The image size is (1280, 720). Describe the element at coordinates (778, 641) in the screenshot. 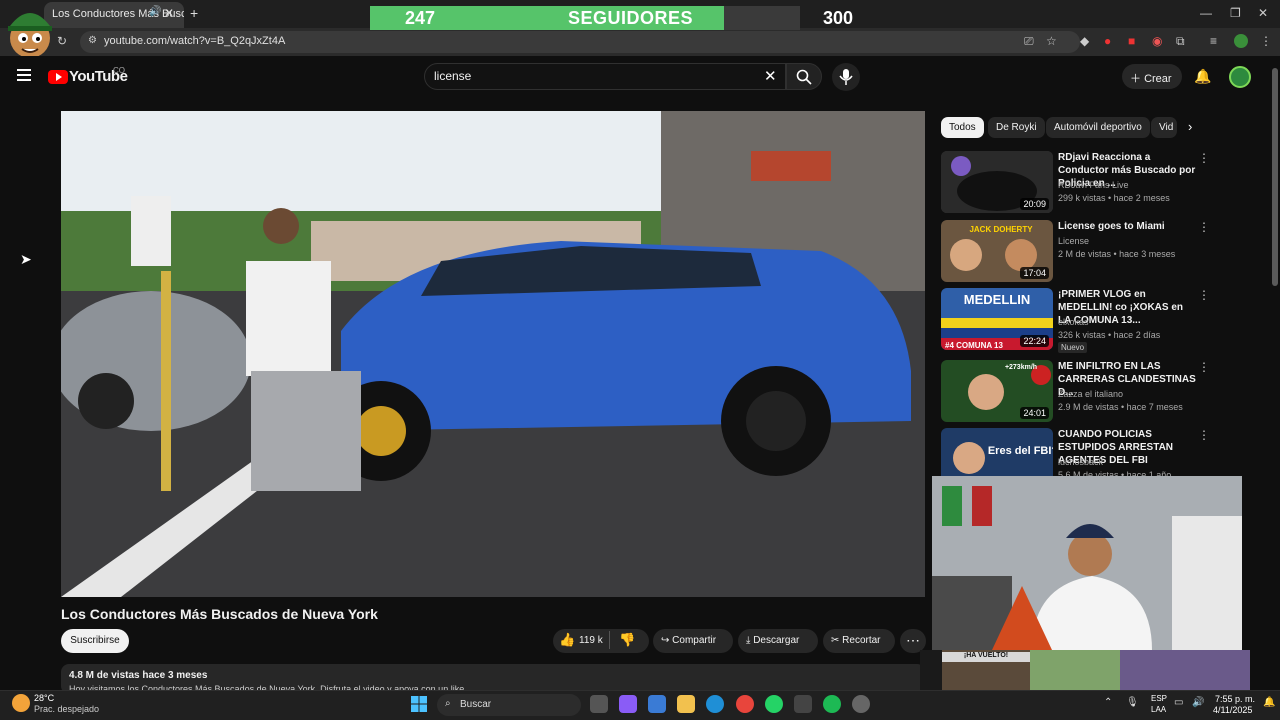

I see `download-button: ⤓ Descargar` at that location.